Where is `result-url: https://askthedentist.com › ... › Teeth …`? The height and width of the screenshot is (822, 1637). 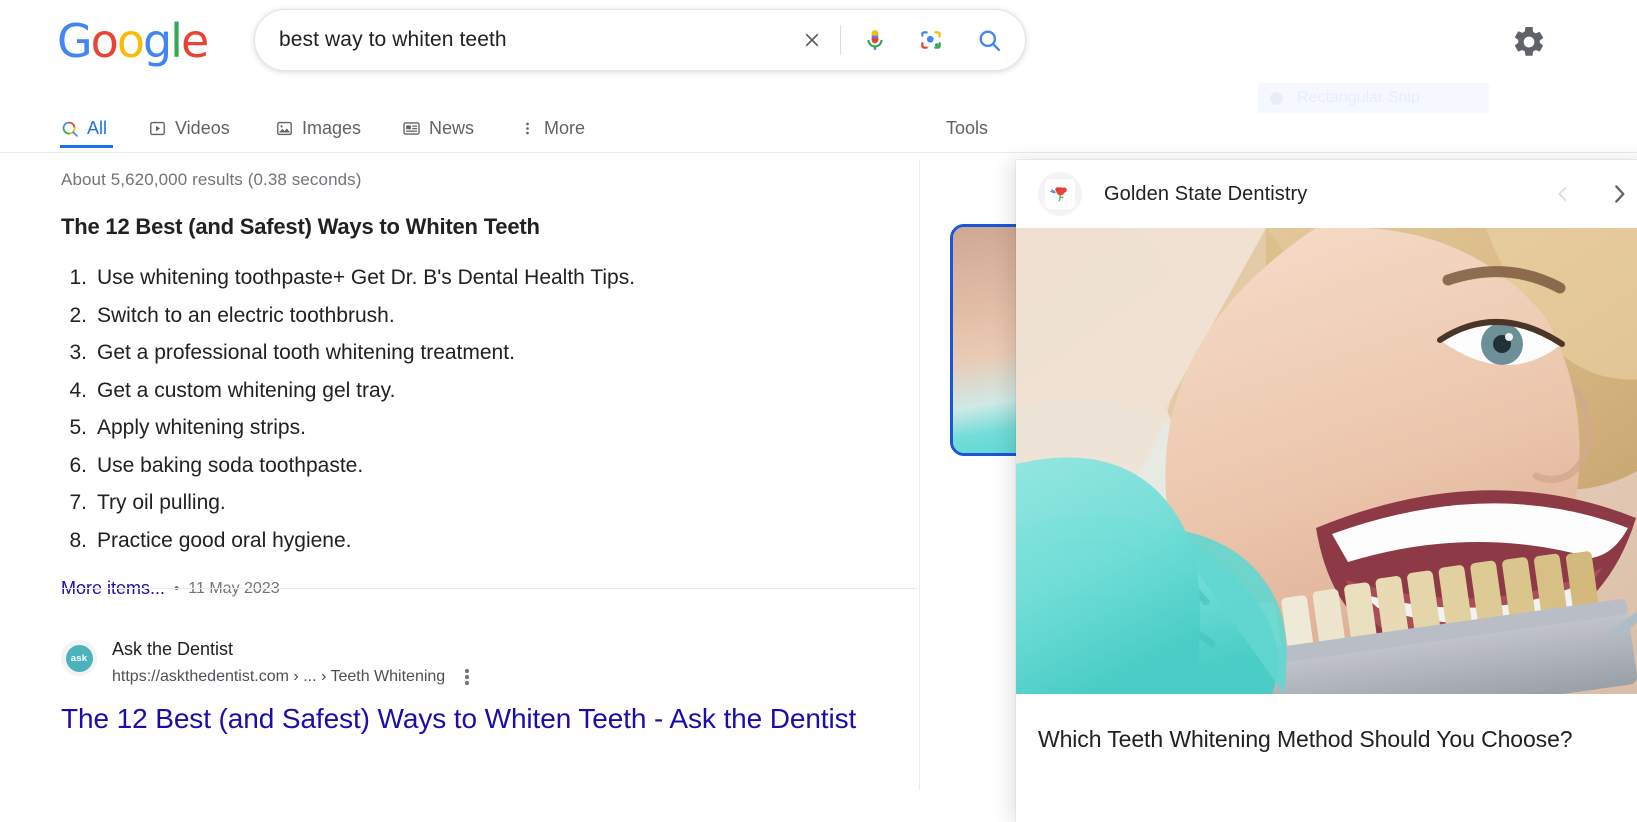 result-url: https://askthedentist.com › ... › Teeth … is located at coordinates (279, 676).